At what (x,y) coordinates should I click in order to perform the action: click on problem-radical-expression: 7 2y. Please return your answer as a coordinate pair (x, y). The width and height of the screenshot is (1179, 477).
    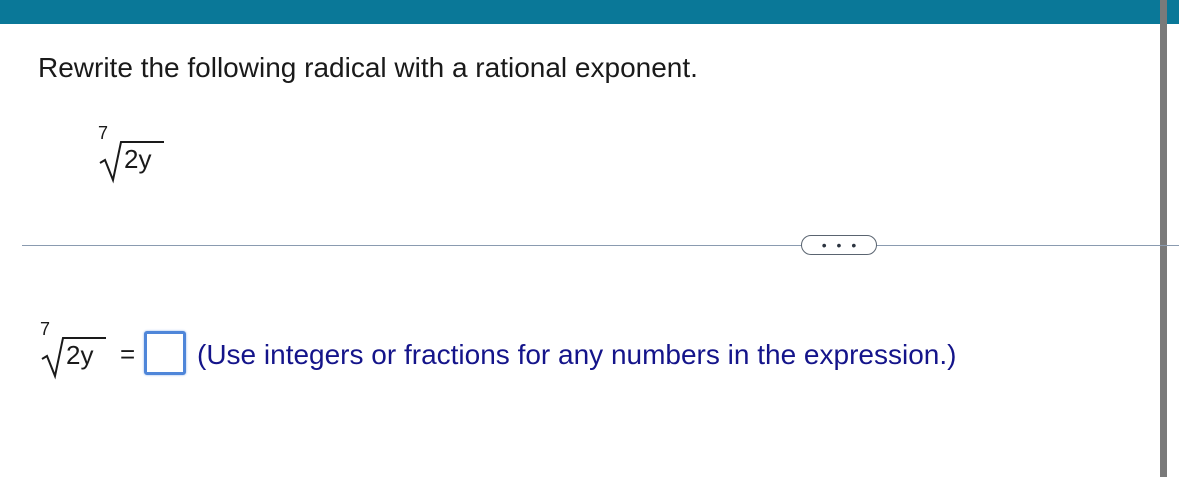
    Looking at the image, I should click on (132, 154).